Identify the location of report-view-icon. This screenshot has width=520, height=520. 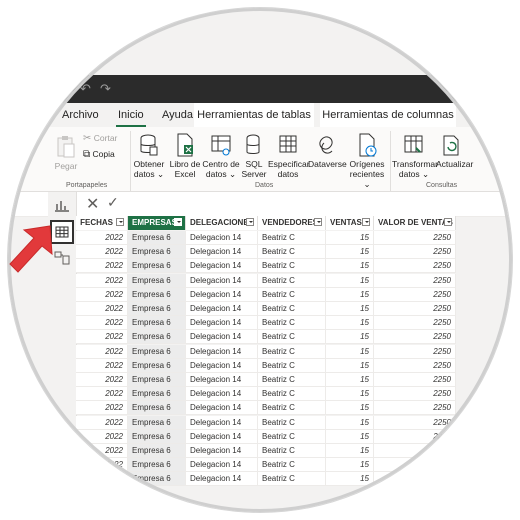
(62, 205).